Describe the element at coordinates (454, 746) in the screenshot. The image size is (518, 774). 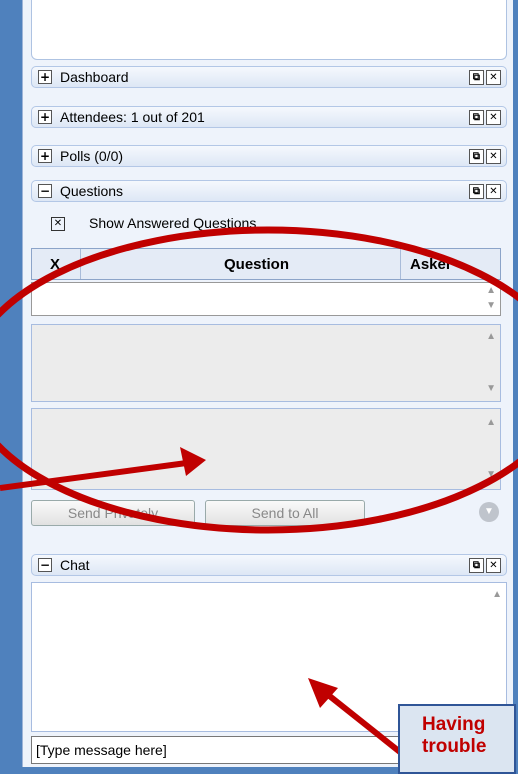
I see `callout-line-2: trouble` at that location.